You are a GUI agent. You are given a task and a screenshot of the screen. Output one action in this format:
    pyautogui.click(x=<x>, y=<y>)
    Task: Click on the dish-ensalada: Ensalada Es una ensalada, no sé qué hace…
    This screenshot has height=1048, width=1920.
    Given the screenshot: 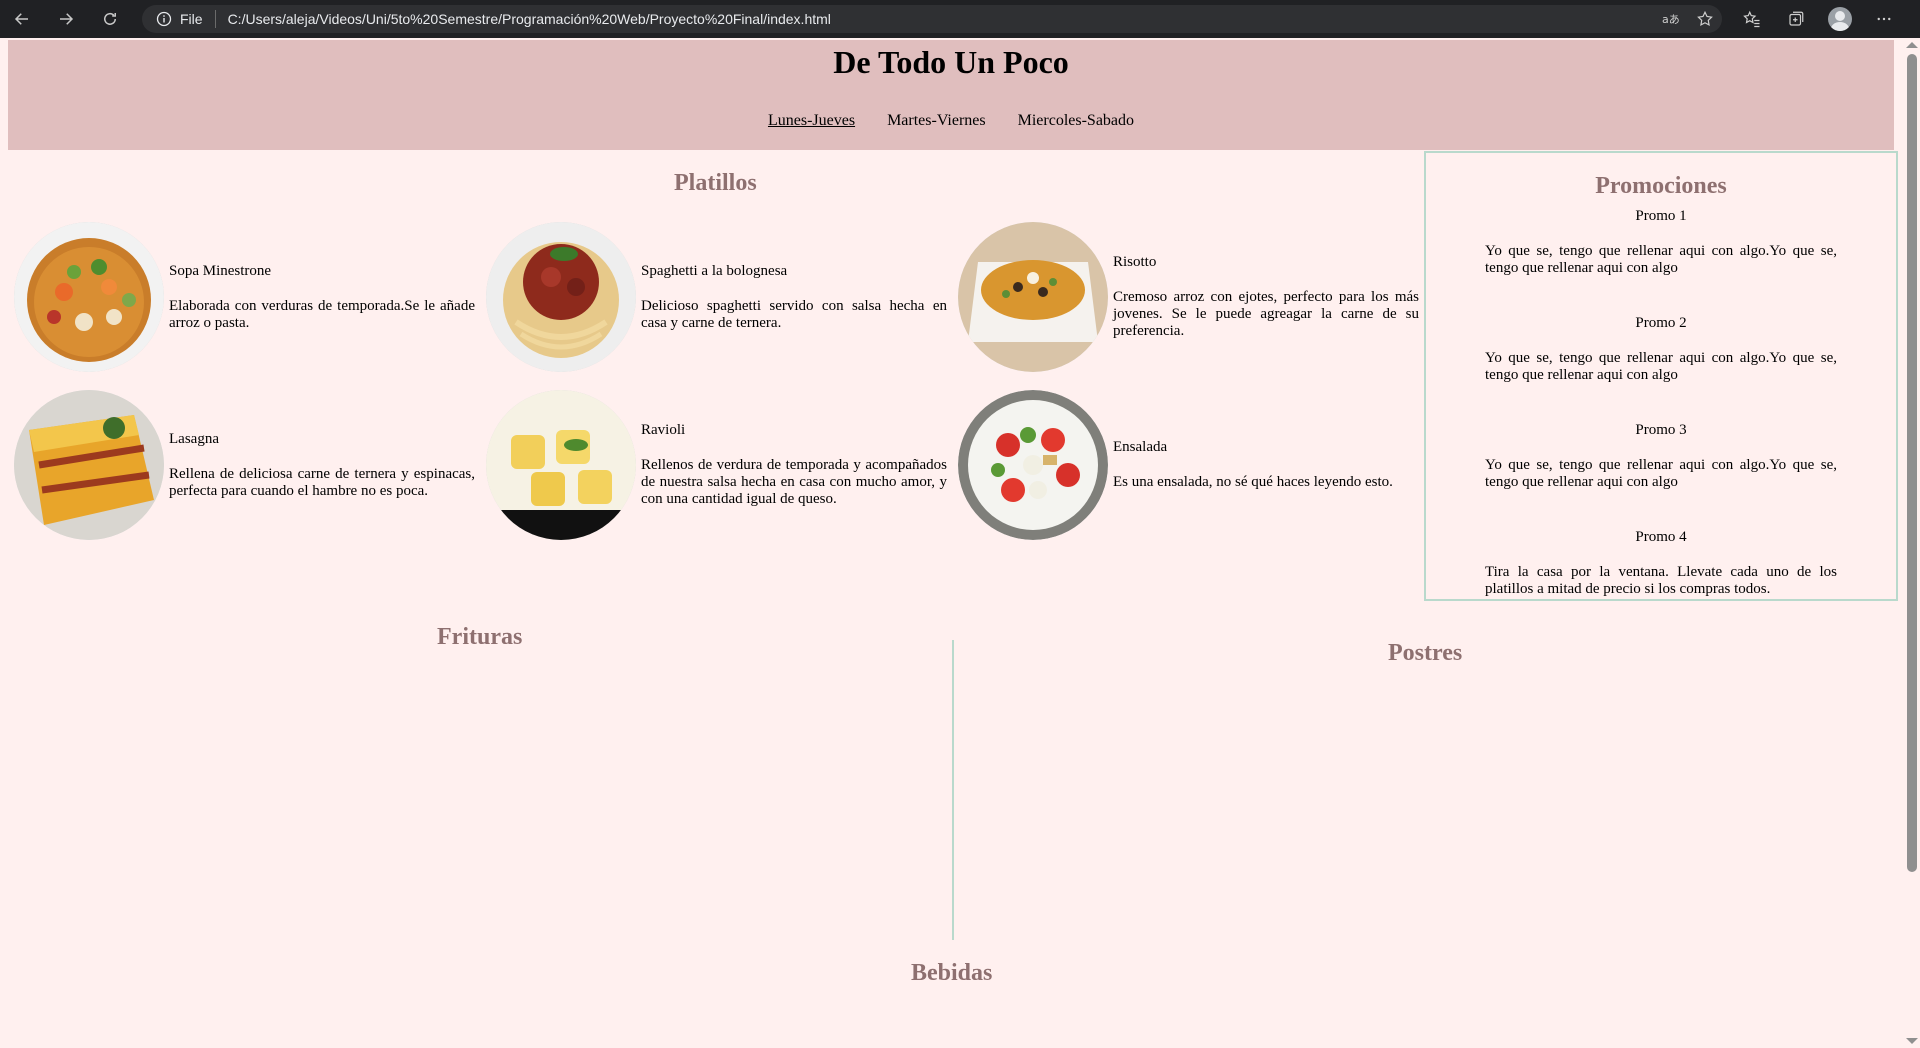 What is the action you would take?
    pyautogui.click(x=1193, y=465)
    